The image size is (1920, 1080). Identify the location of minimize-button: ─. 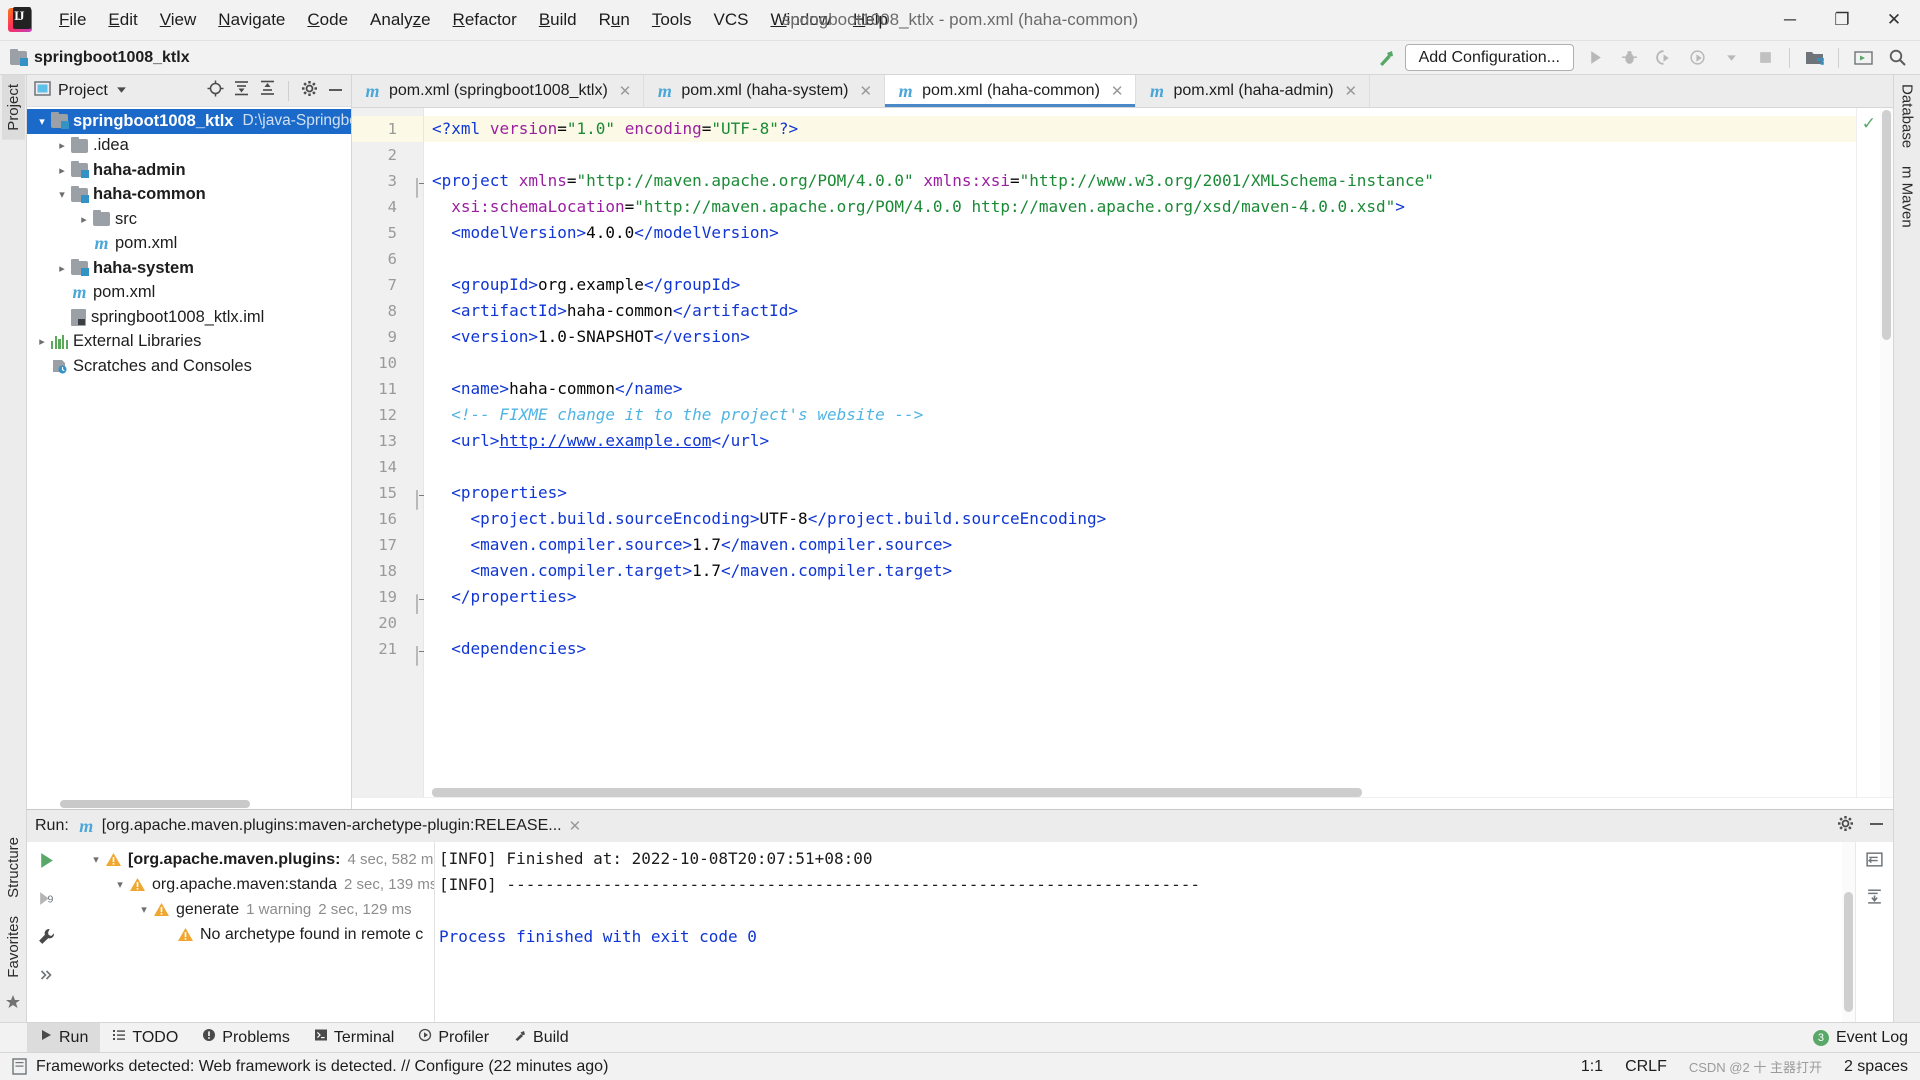
(1790, 20).